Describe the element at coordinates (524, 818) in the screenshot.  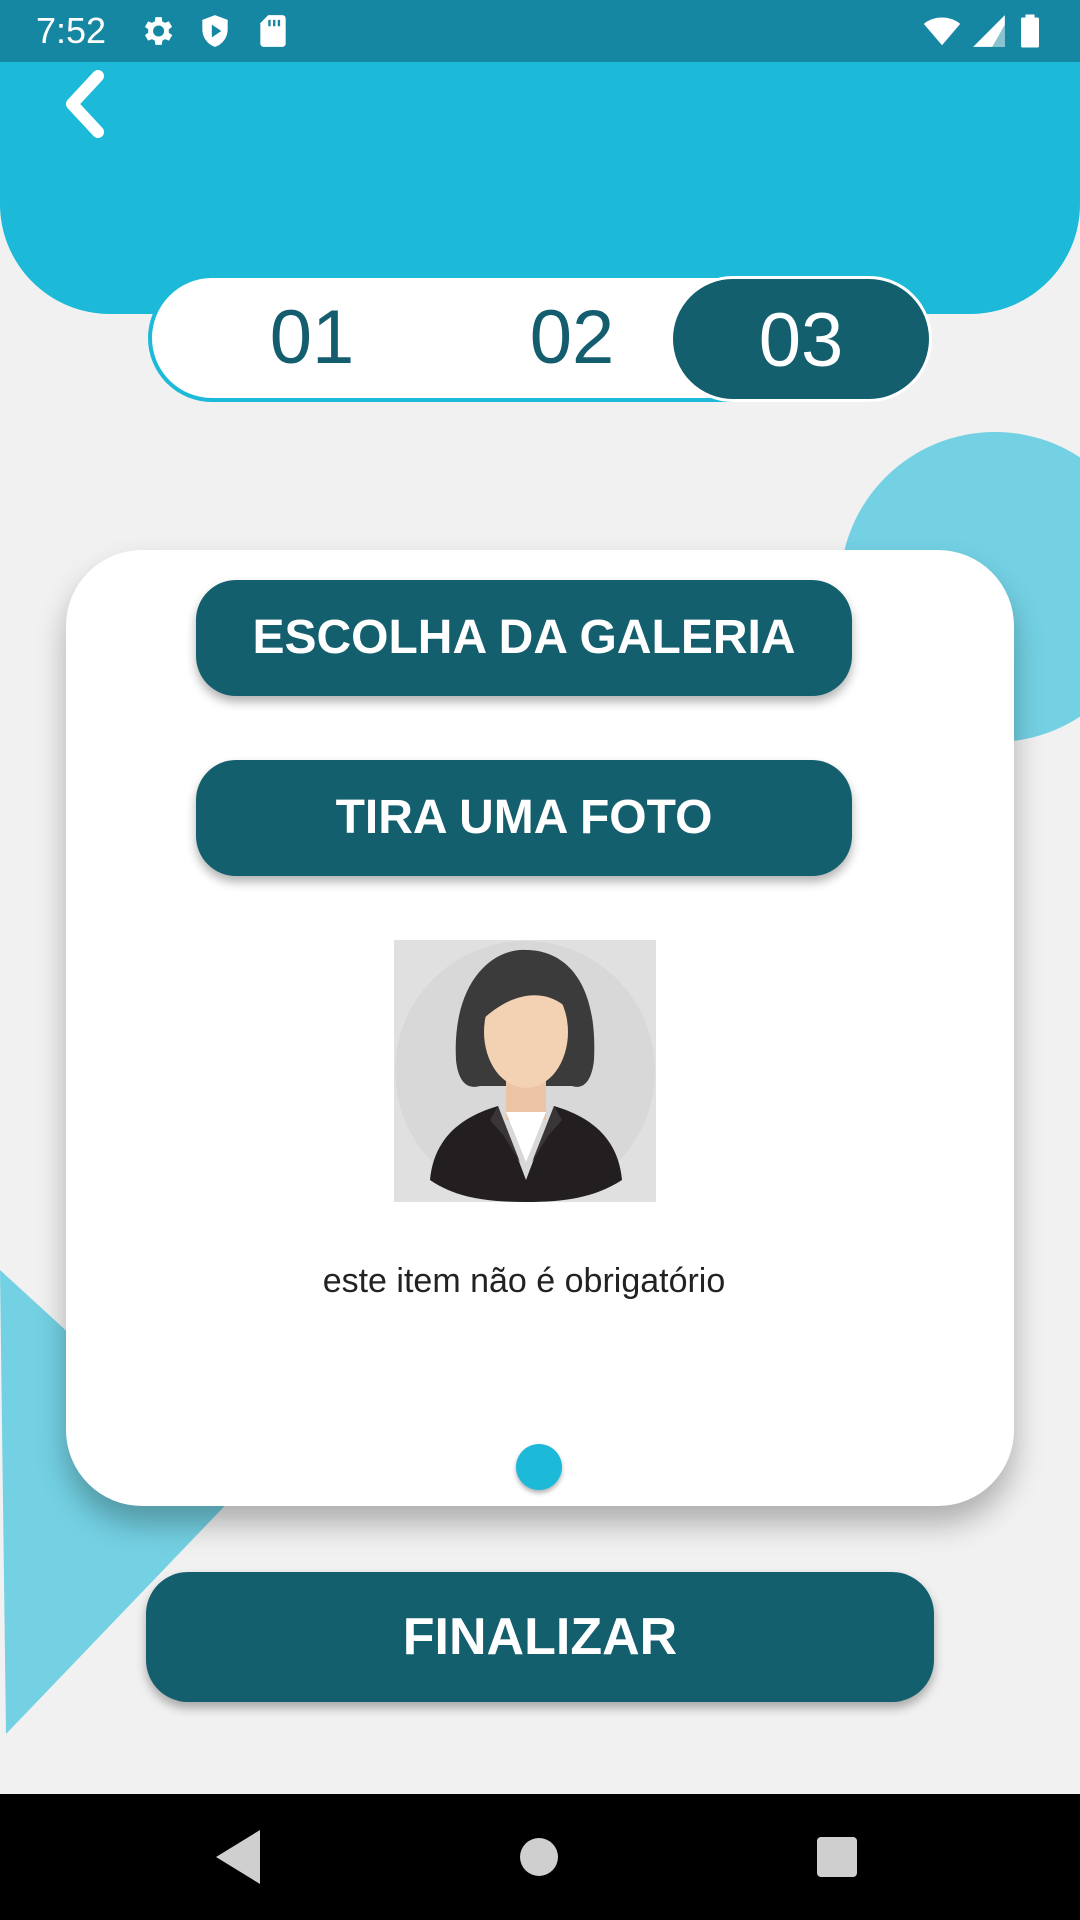
I see `take-photo-button: TIRA UMA FOTO` at that location.